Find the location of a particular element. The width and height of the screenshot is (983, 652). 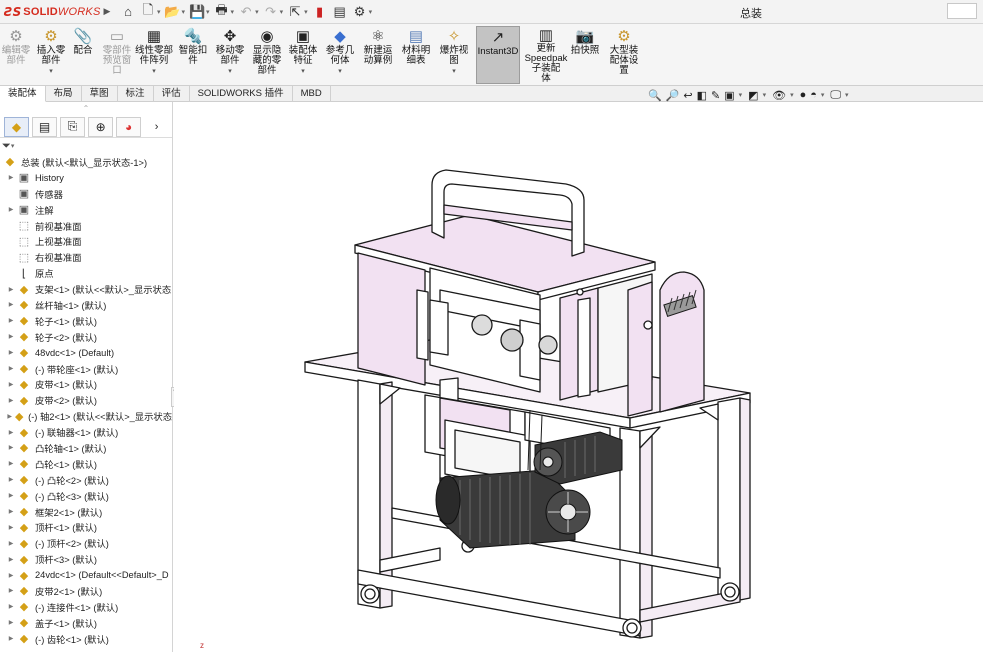

configuration-manager-tab: ⎘ is located at coordinates (73, 126).